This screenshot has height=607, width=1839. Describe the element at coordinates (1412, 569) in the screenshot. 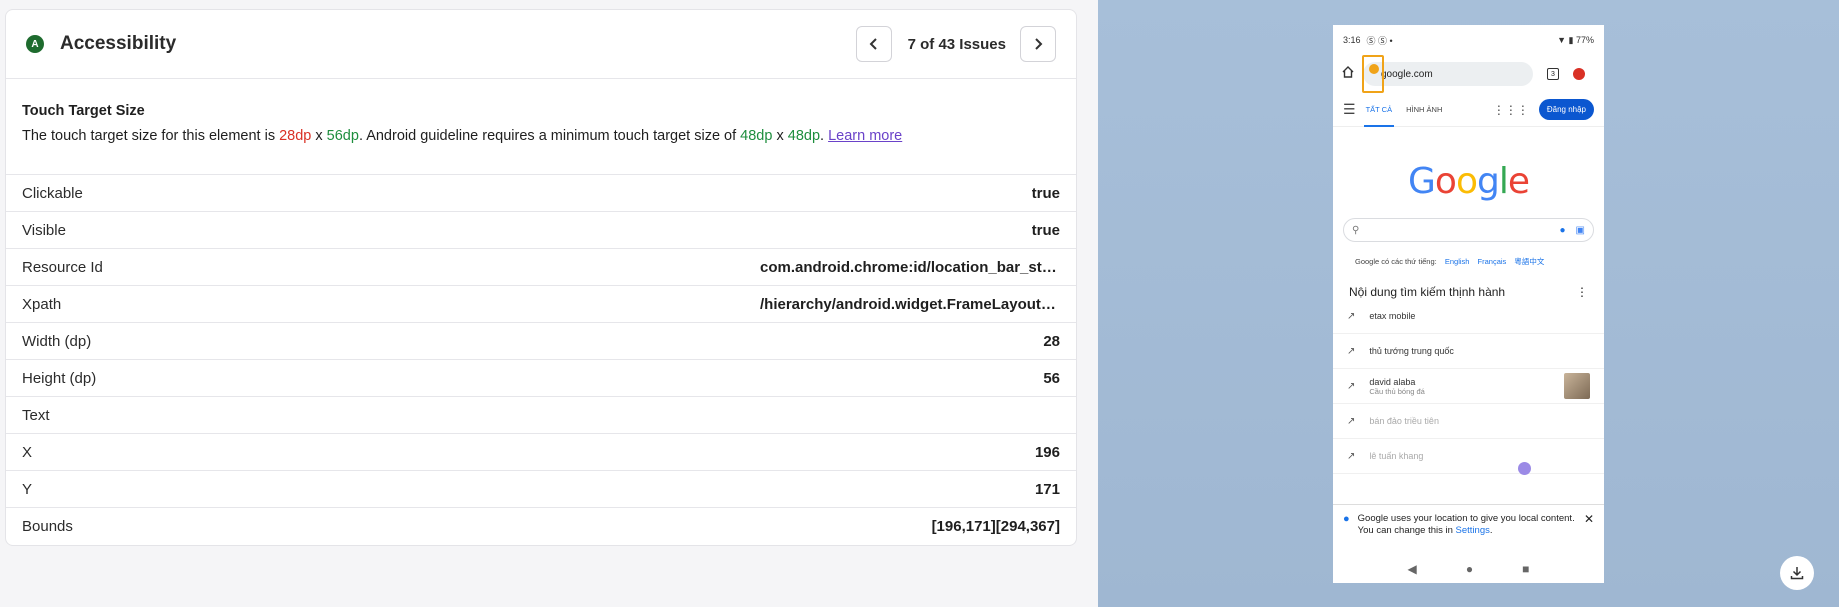

I see `back-icon: ◀` at that location.